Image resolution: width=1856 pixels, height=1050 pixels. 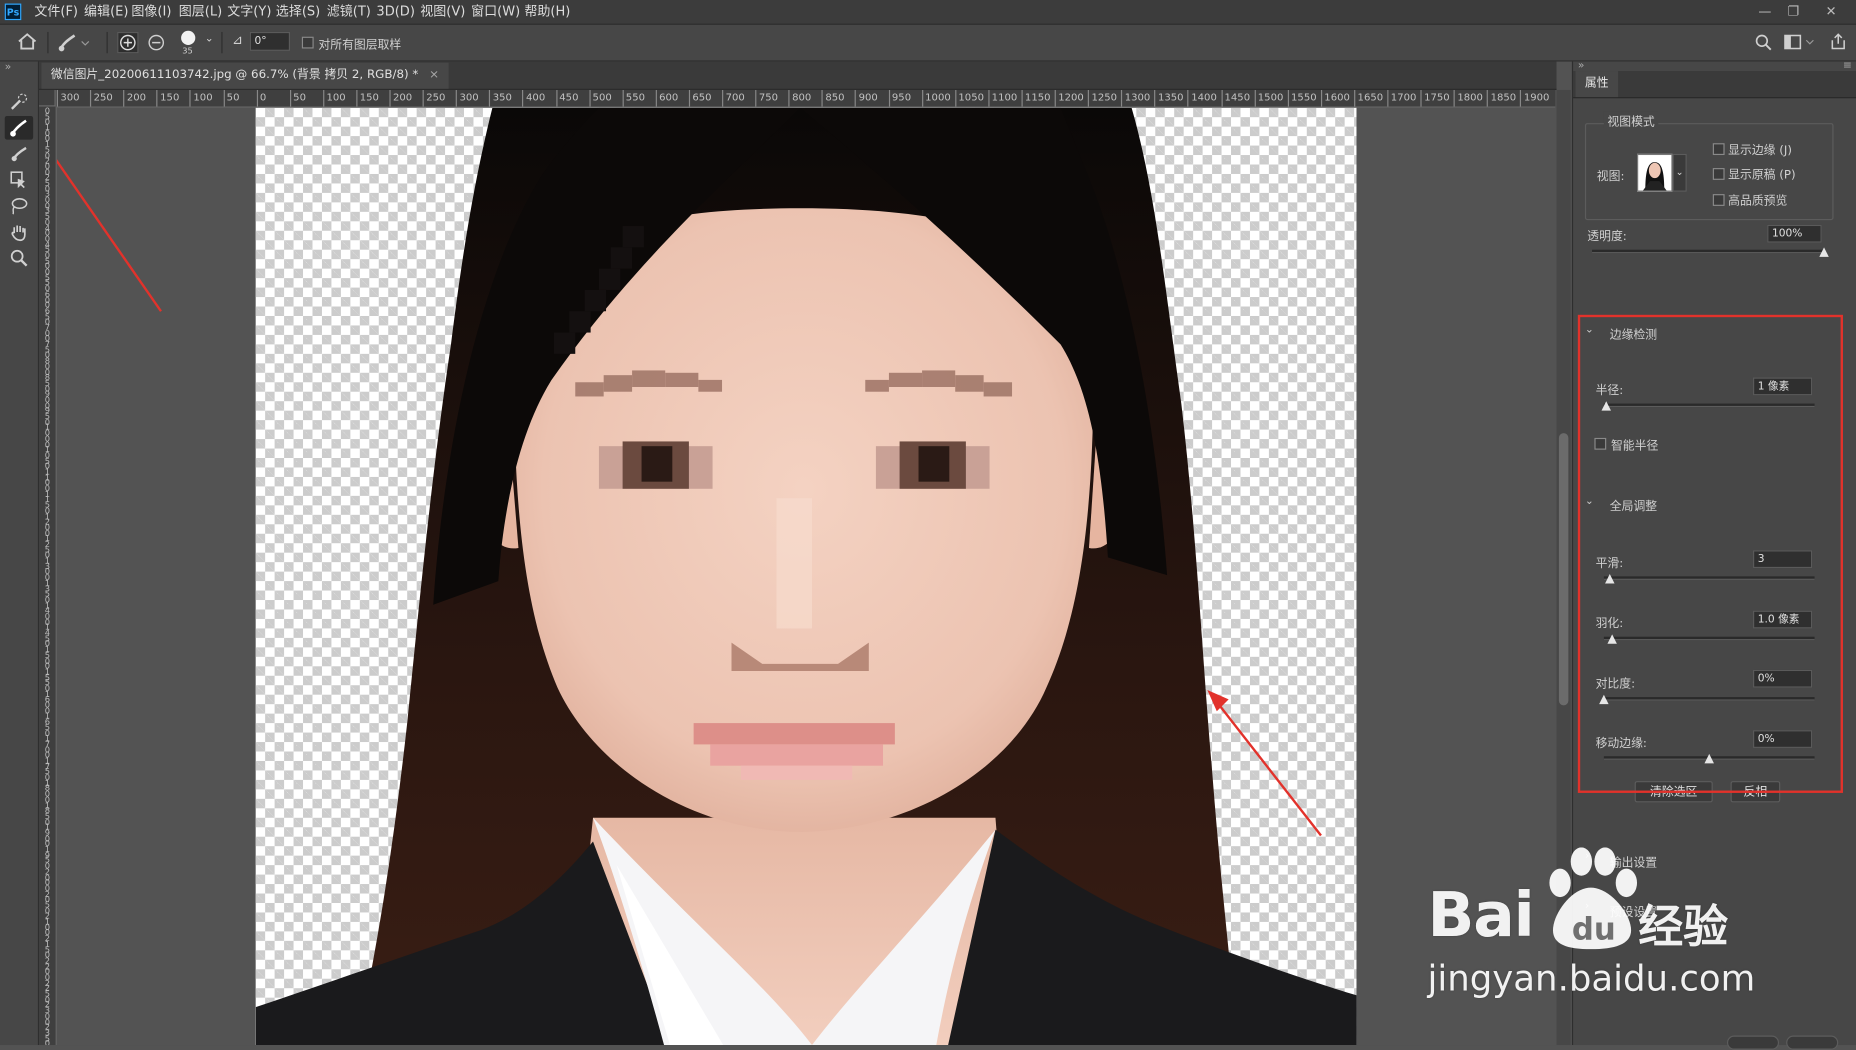 I want to click on angle-icon: ⊿, so click(x=237, y=39).